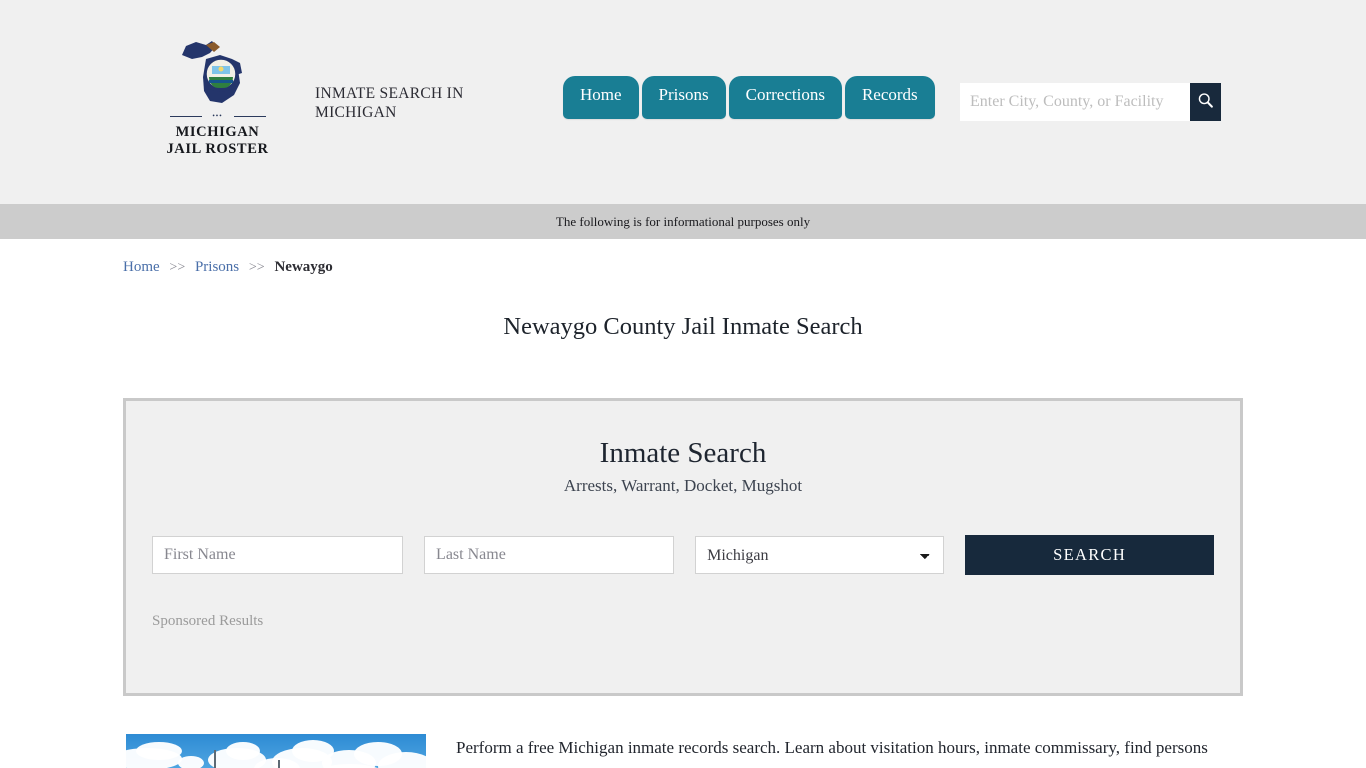 This screenshot has height=768, width=1366. What do you see at coordinates (141, 267) in the screenshot?
I see `breadcrumb-item-home: Home` at bounding box center [141, 267].